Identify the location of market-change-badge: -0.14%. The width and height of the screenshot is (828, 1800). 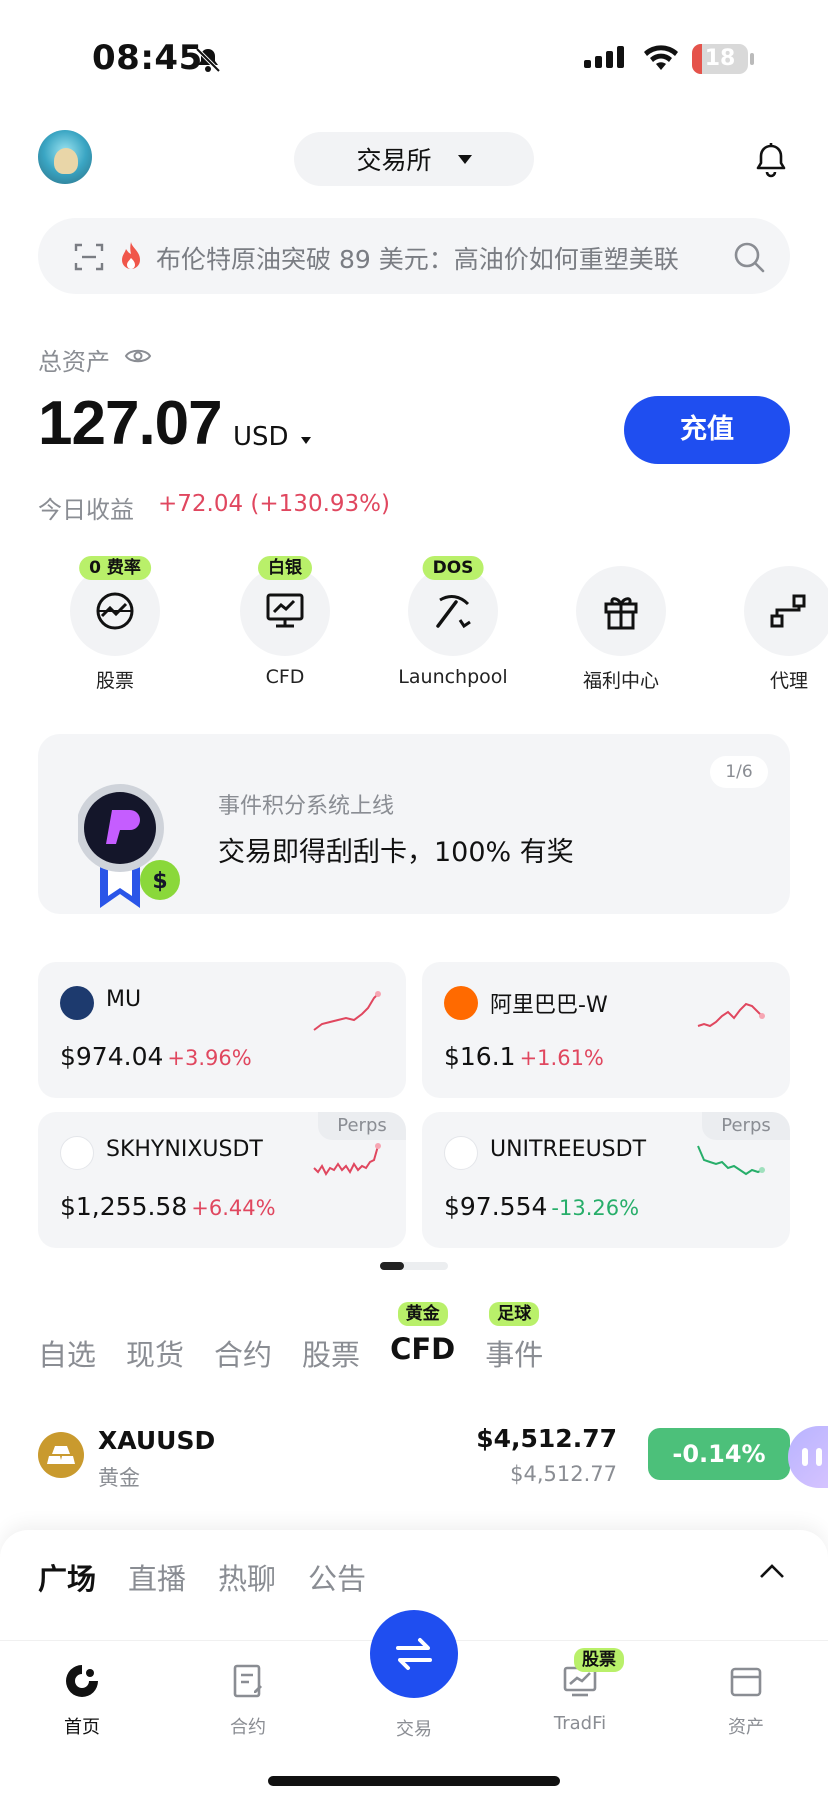
(719, 1454).